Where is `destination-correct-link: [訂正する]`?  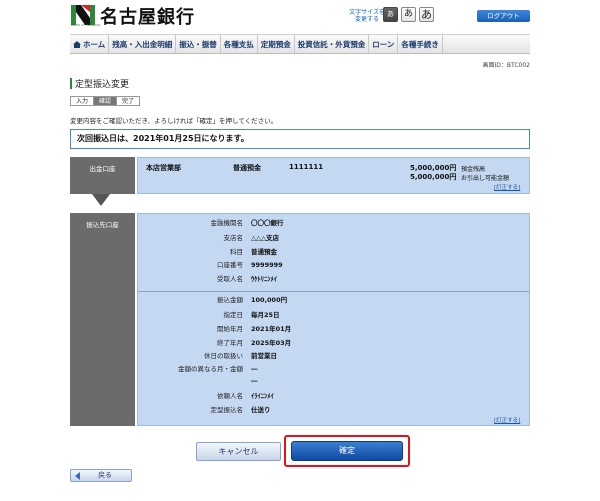 destination-correct-link: [訂正する] is located at coordinates (507, 420).